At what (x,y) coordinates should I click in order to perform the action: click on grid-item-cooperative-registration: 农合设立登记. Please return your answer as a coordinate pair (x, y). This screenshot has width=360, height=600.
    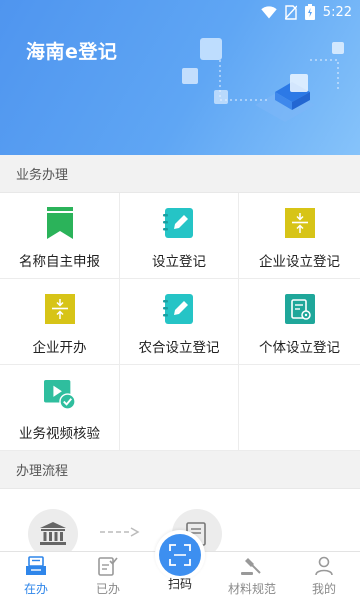
    Looking at the image, I should click on (179, 322).